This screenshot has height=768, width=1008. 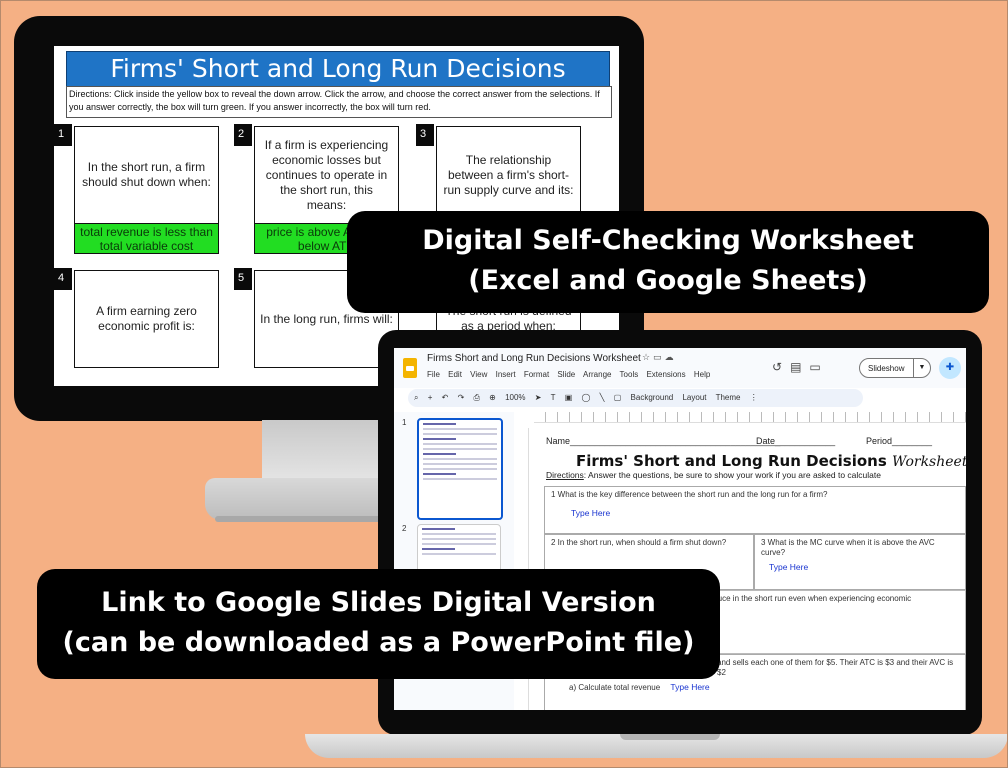 I want to click on menu-view: View, so click(x=478, y=374).